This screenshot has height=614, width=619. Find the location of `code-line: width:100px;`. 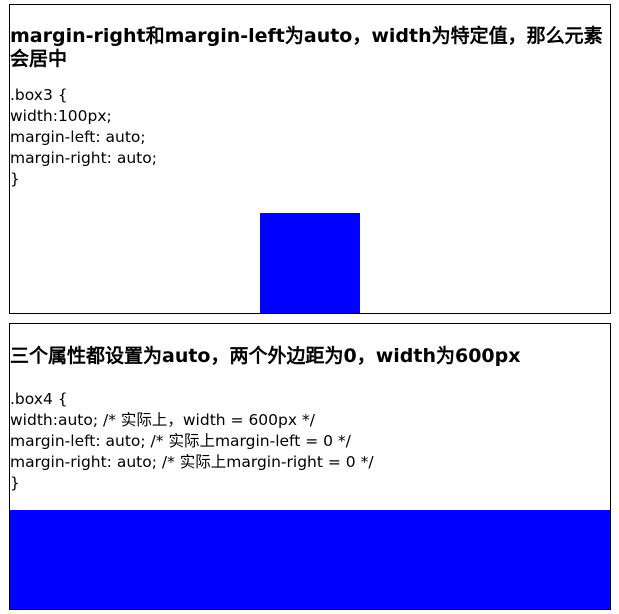

code-line: width:100px; is located at coordinates (61, 116).